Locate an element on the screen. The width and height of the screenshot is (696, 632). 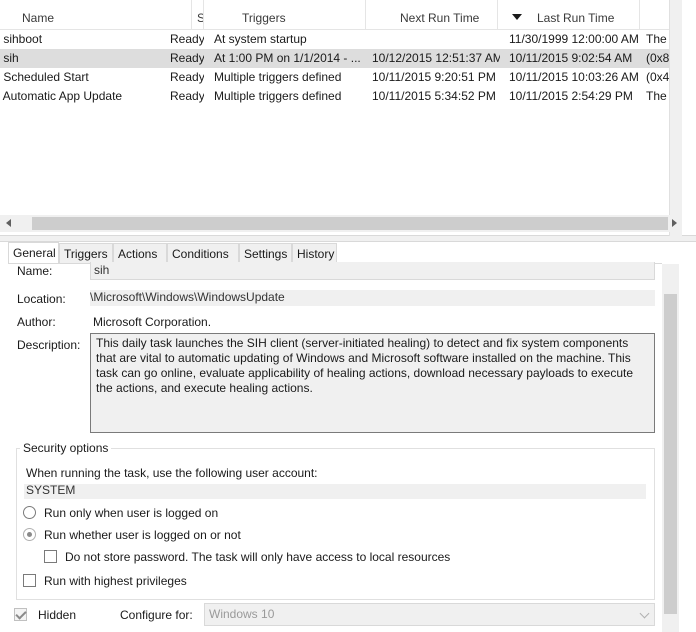
no-store-password-checkbox is located at coordinates (50, 556).